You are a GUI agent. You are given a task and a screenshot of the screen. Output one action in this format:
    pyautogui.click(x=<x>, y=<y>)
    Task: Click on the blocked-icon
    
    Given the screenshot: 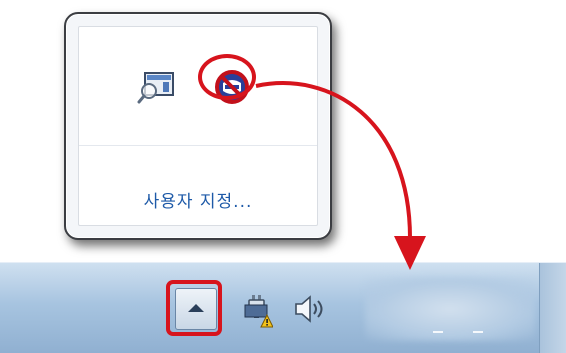 What is the action you would take?
    pyautogui.click(x=232, y=87)
    